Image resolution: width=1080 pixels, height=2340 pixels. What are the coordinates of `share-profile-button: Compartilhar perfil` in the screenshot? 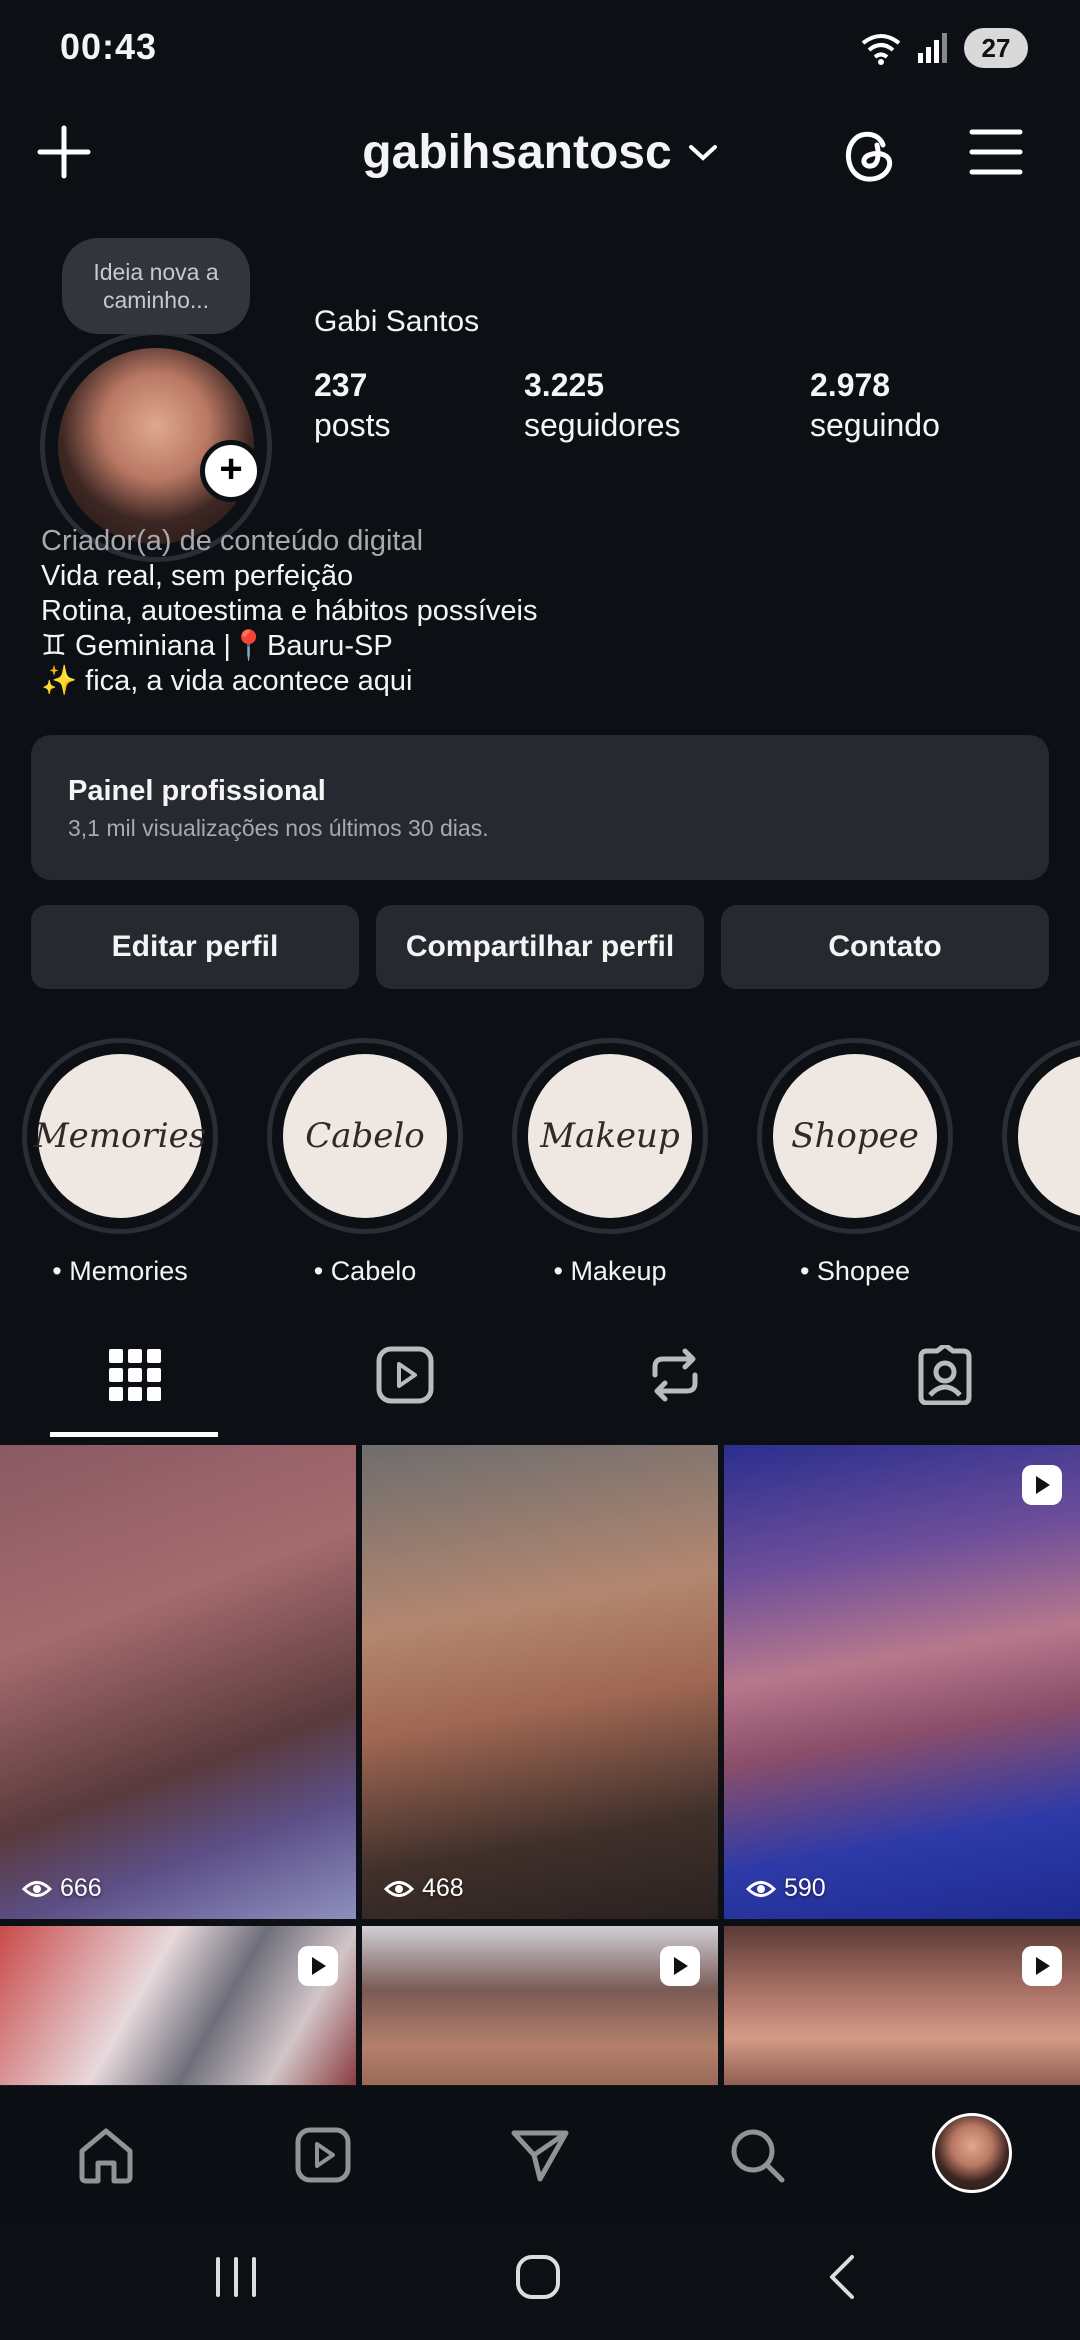 It's located at (540, 947).